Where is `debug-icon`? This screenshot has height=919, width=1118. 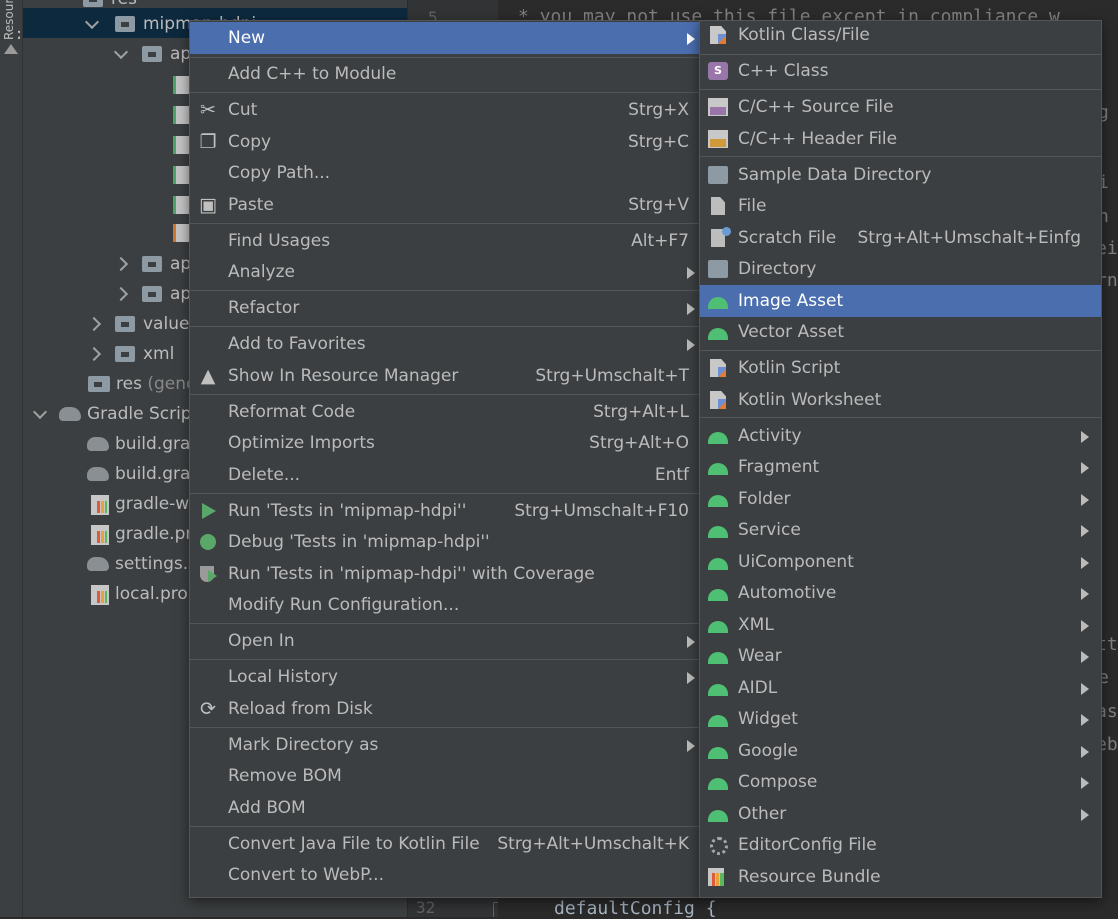 debug-icon is located at coordinates (208, 542).